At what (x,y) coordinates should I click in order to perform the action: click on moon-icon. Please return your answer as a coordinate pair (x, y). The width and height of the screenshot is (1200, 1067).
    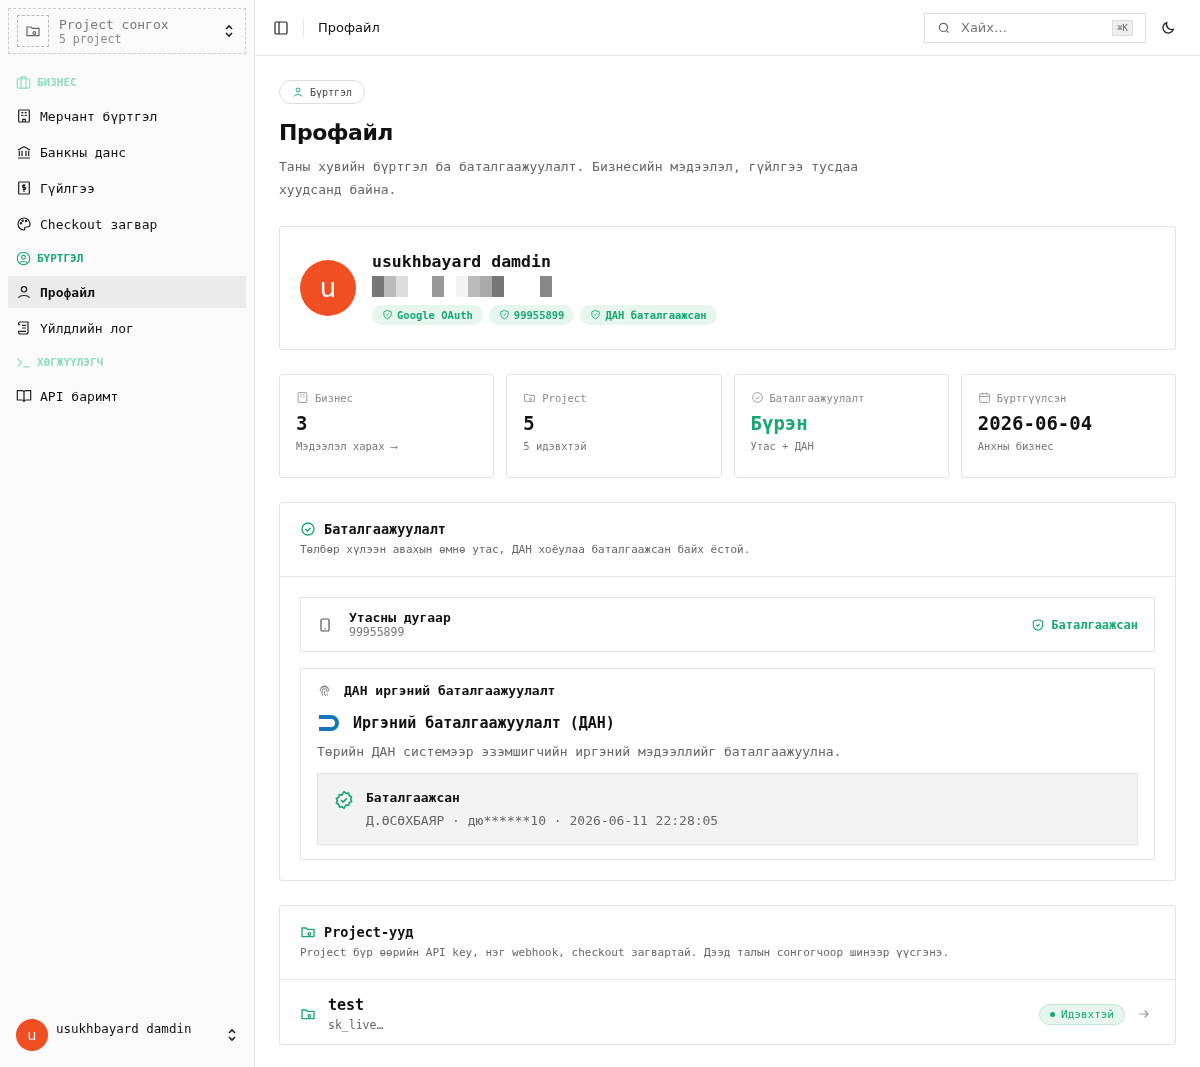
    Looking at the image, I should click on (1168, 27).